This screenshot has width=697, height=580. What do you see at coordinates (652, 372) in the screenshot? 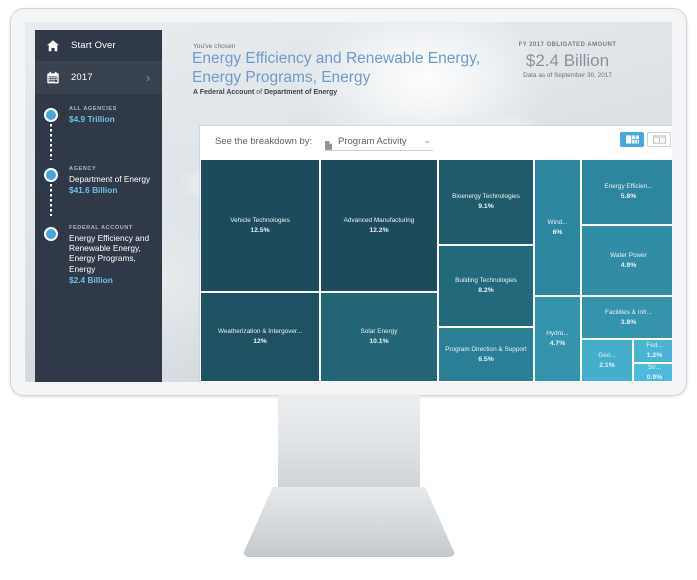
I see `treemap-tile: Str... 0.9%` at bounding box center [652, 372].